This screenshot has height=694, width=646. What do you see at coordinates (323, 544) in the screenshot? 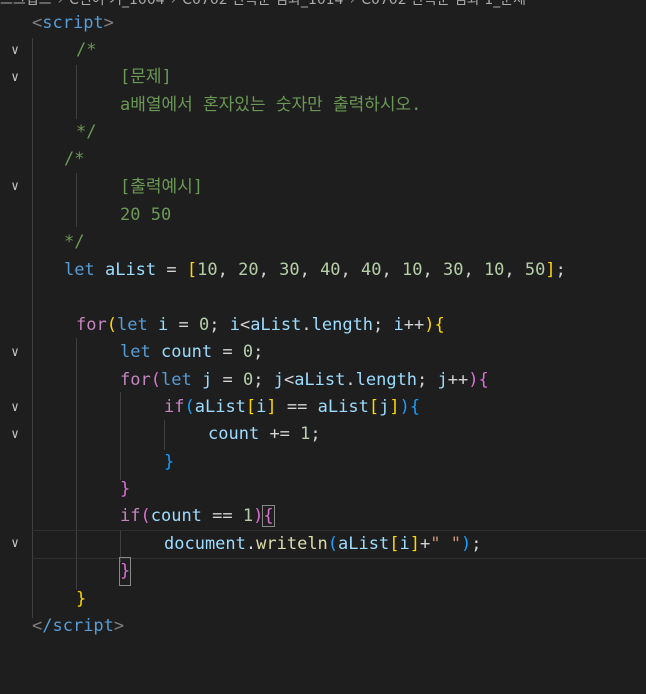
I see `code-line: document.writeln(aList[i]+" ");` at bounding box center [323, 544].